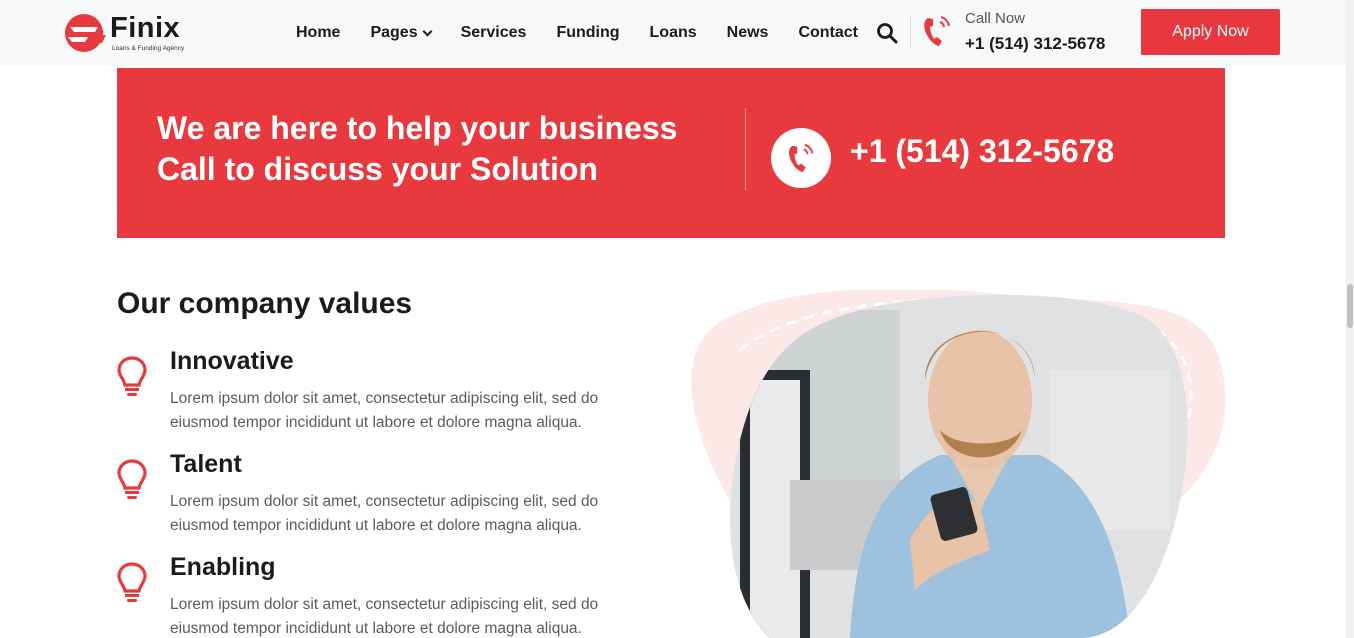  I want to click on scrollbar-thumb, so click(1350, 306).